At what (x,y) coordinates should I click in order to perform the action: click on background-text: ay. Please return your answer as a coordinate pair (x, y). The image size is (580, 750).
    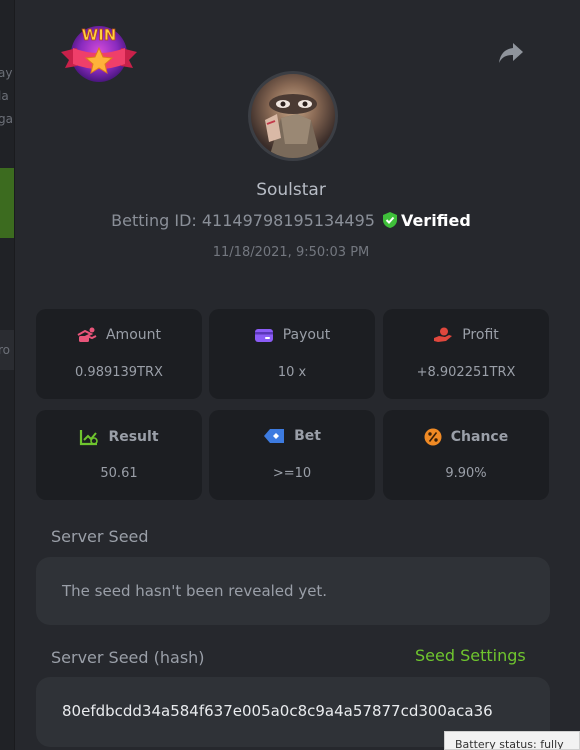
    Looking at the image, I should click on (6, 73).